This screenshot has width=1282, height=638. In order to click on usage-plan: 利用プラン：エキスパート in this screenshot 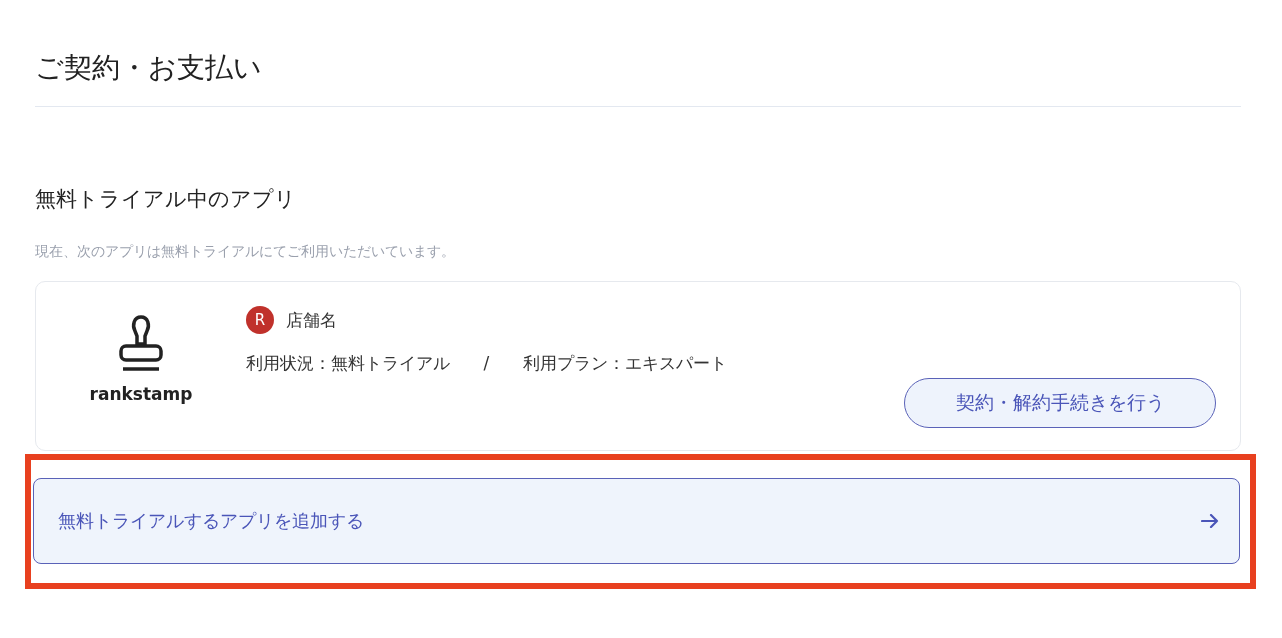, I will do `click(624, 363)`.